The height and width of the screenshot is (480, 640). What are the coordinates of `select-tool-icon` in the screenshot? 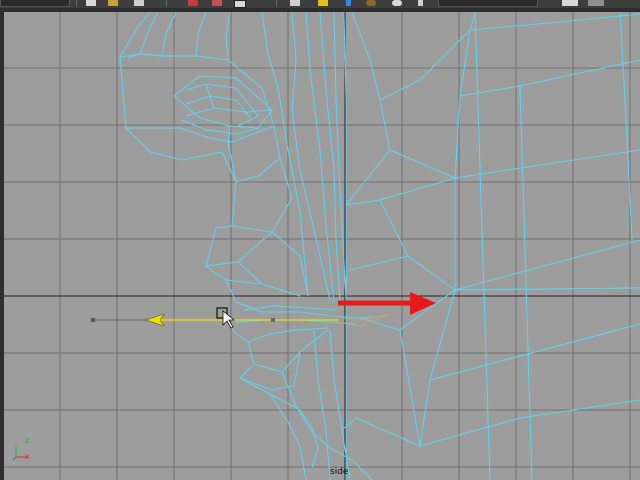 It's located at (193, 3).